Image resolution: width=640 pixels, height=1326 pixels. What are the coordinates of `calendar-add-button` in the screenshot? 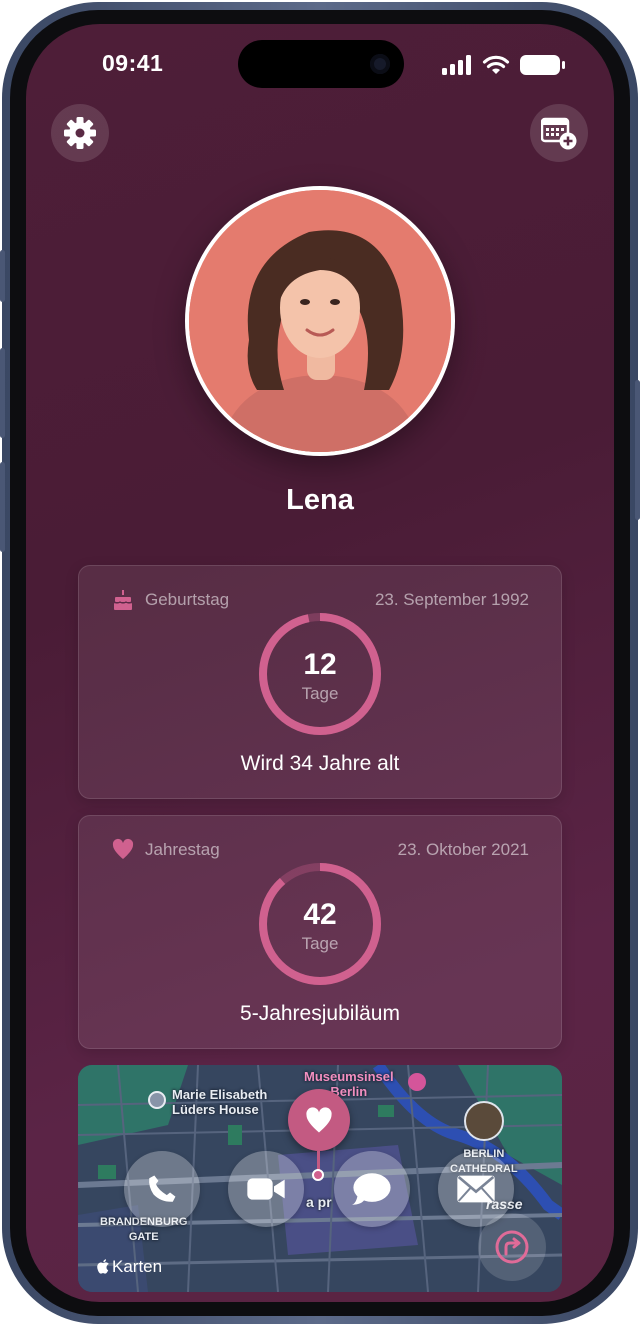 It's located at (559, 133).